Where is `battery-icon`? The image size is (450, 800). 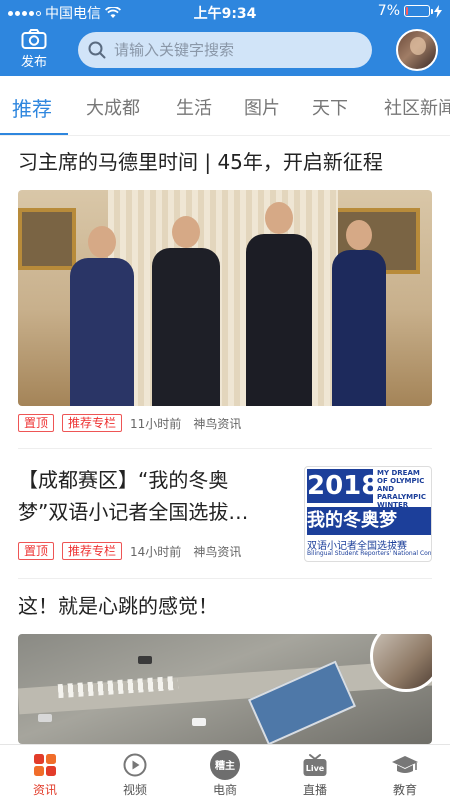 battery-icon is located at coordinates (418, 11).